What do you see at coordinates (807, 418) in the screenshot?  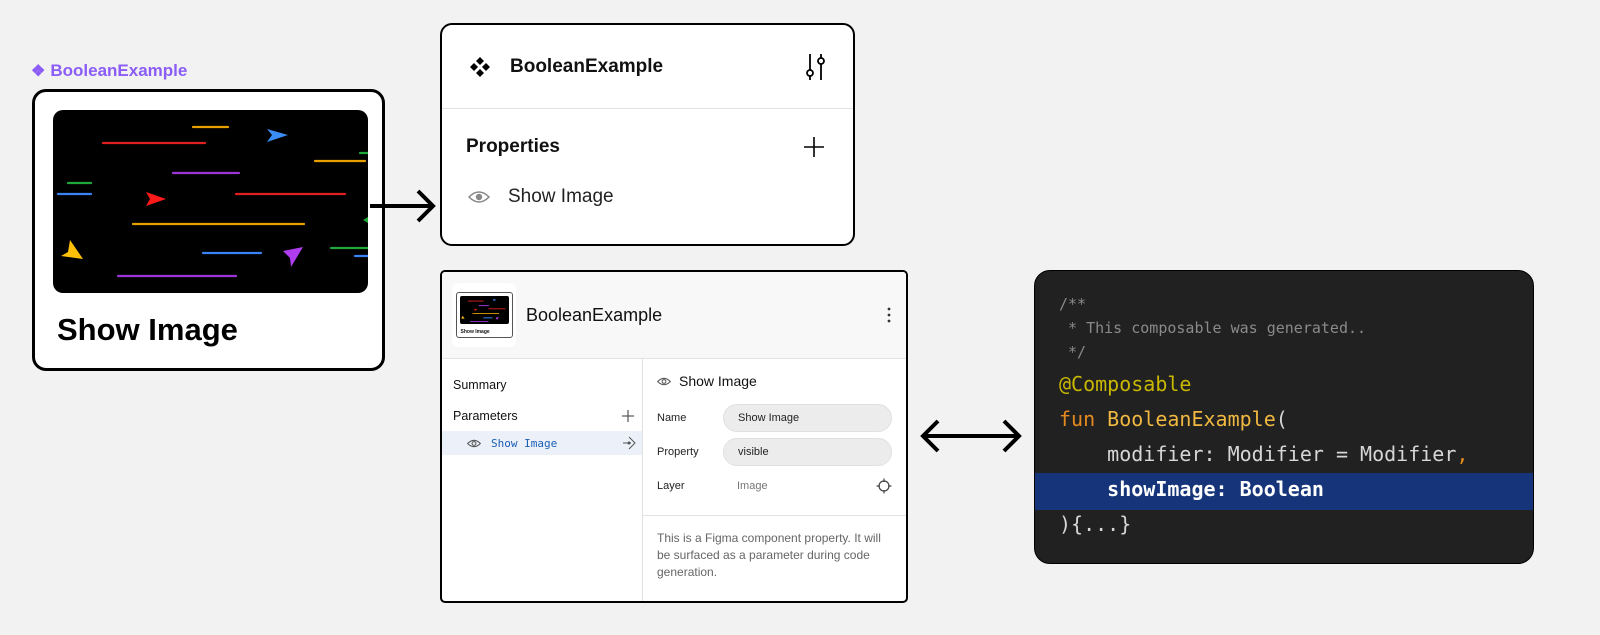 I see `name-input: Show Image` at bounding box center [807, 418].